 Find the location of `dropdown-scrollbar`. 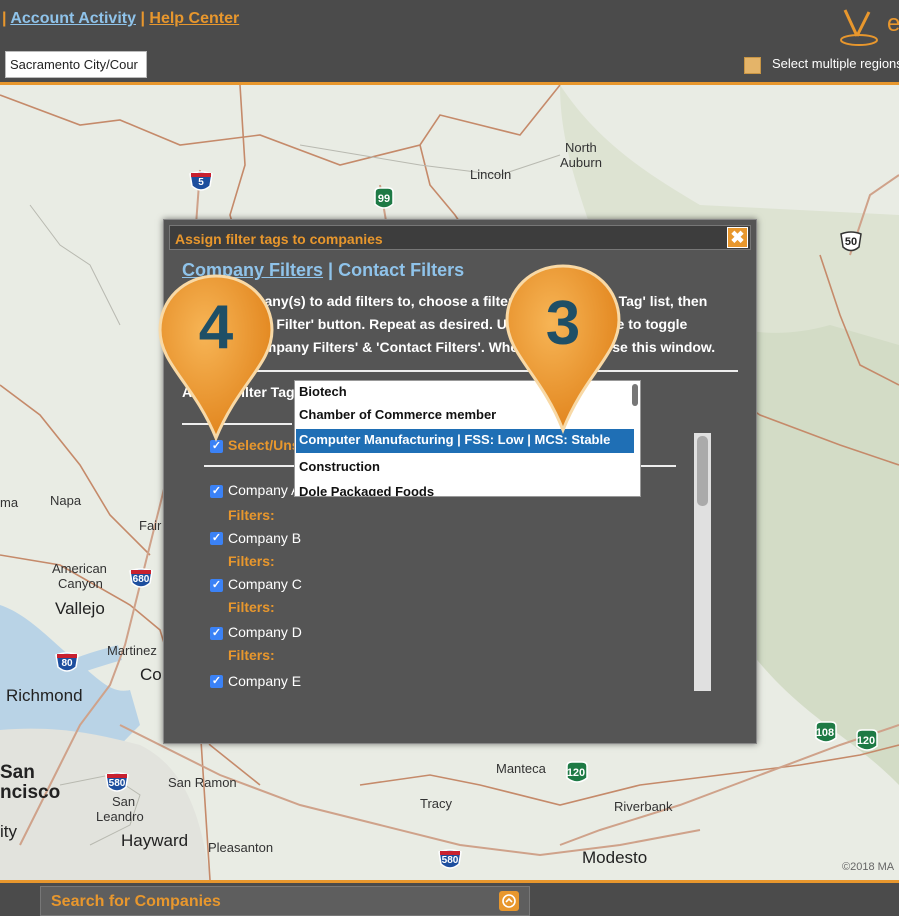

dropdown-scrollbar is located at coordinates (635, 395).